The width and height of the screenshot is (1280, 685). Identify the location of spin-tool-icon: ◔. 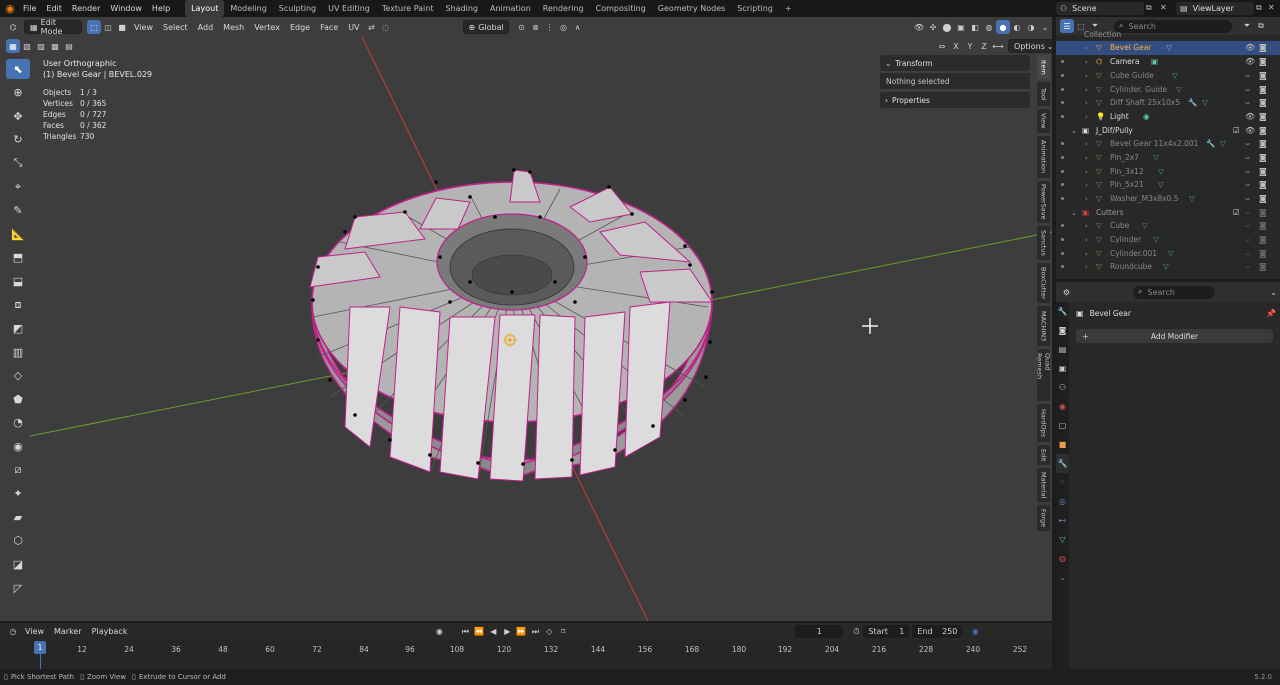
(18, 423).